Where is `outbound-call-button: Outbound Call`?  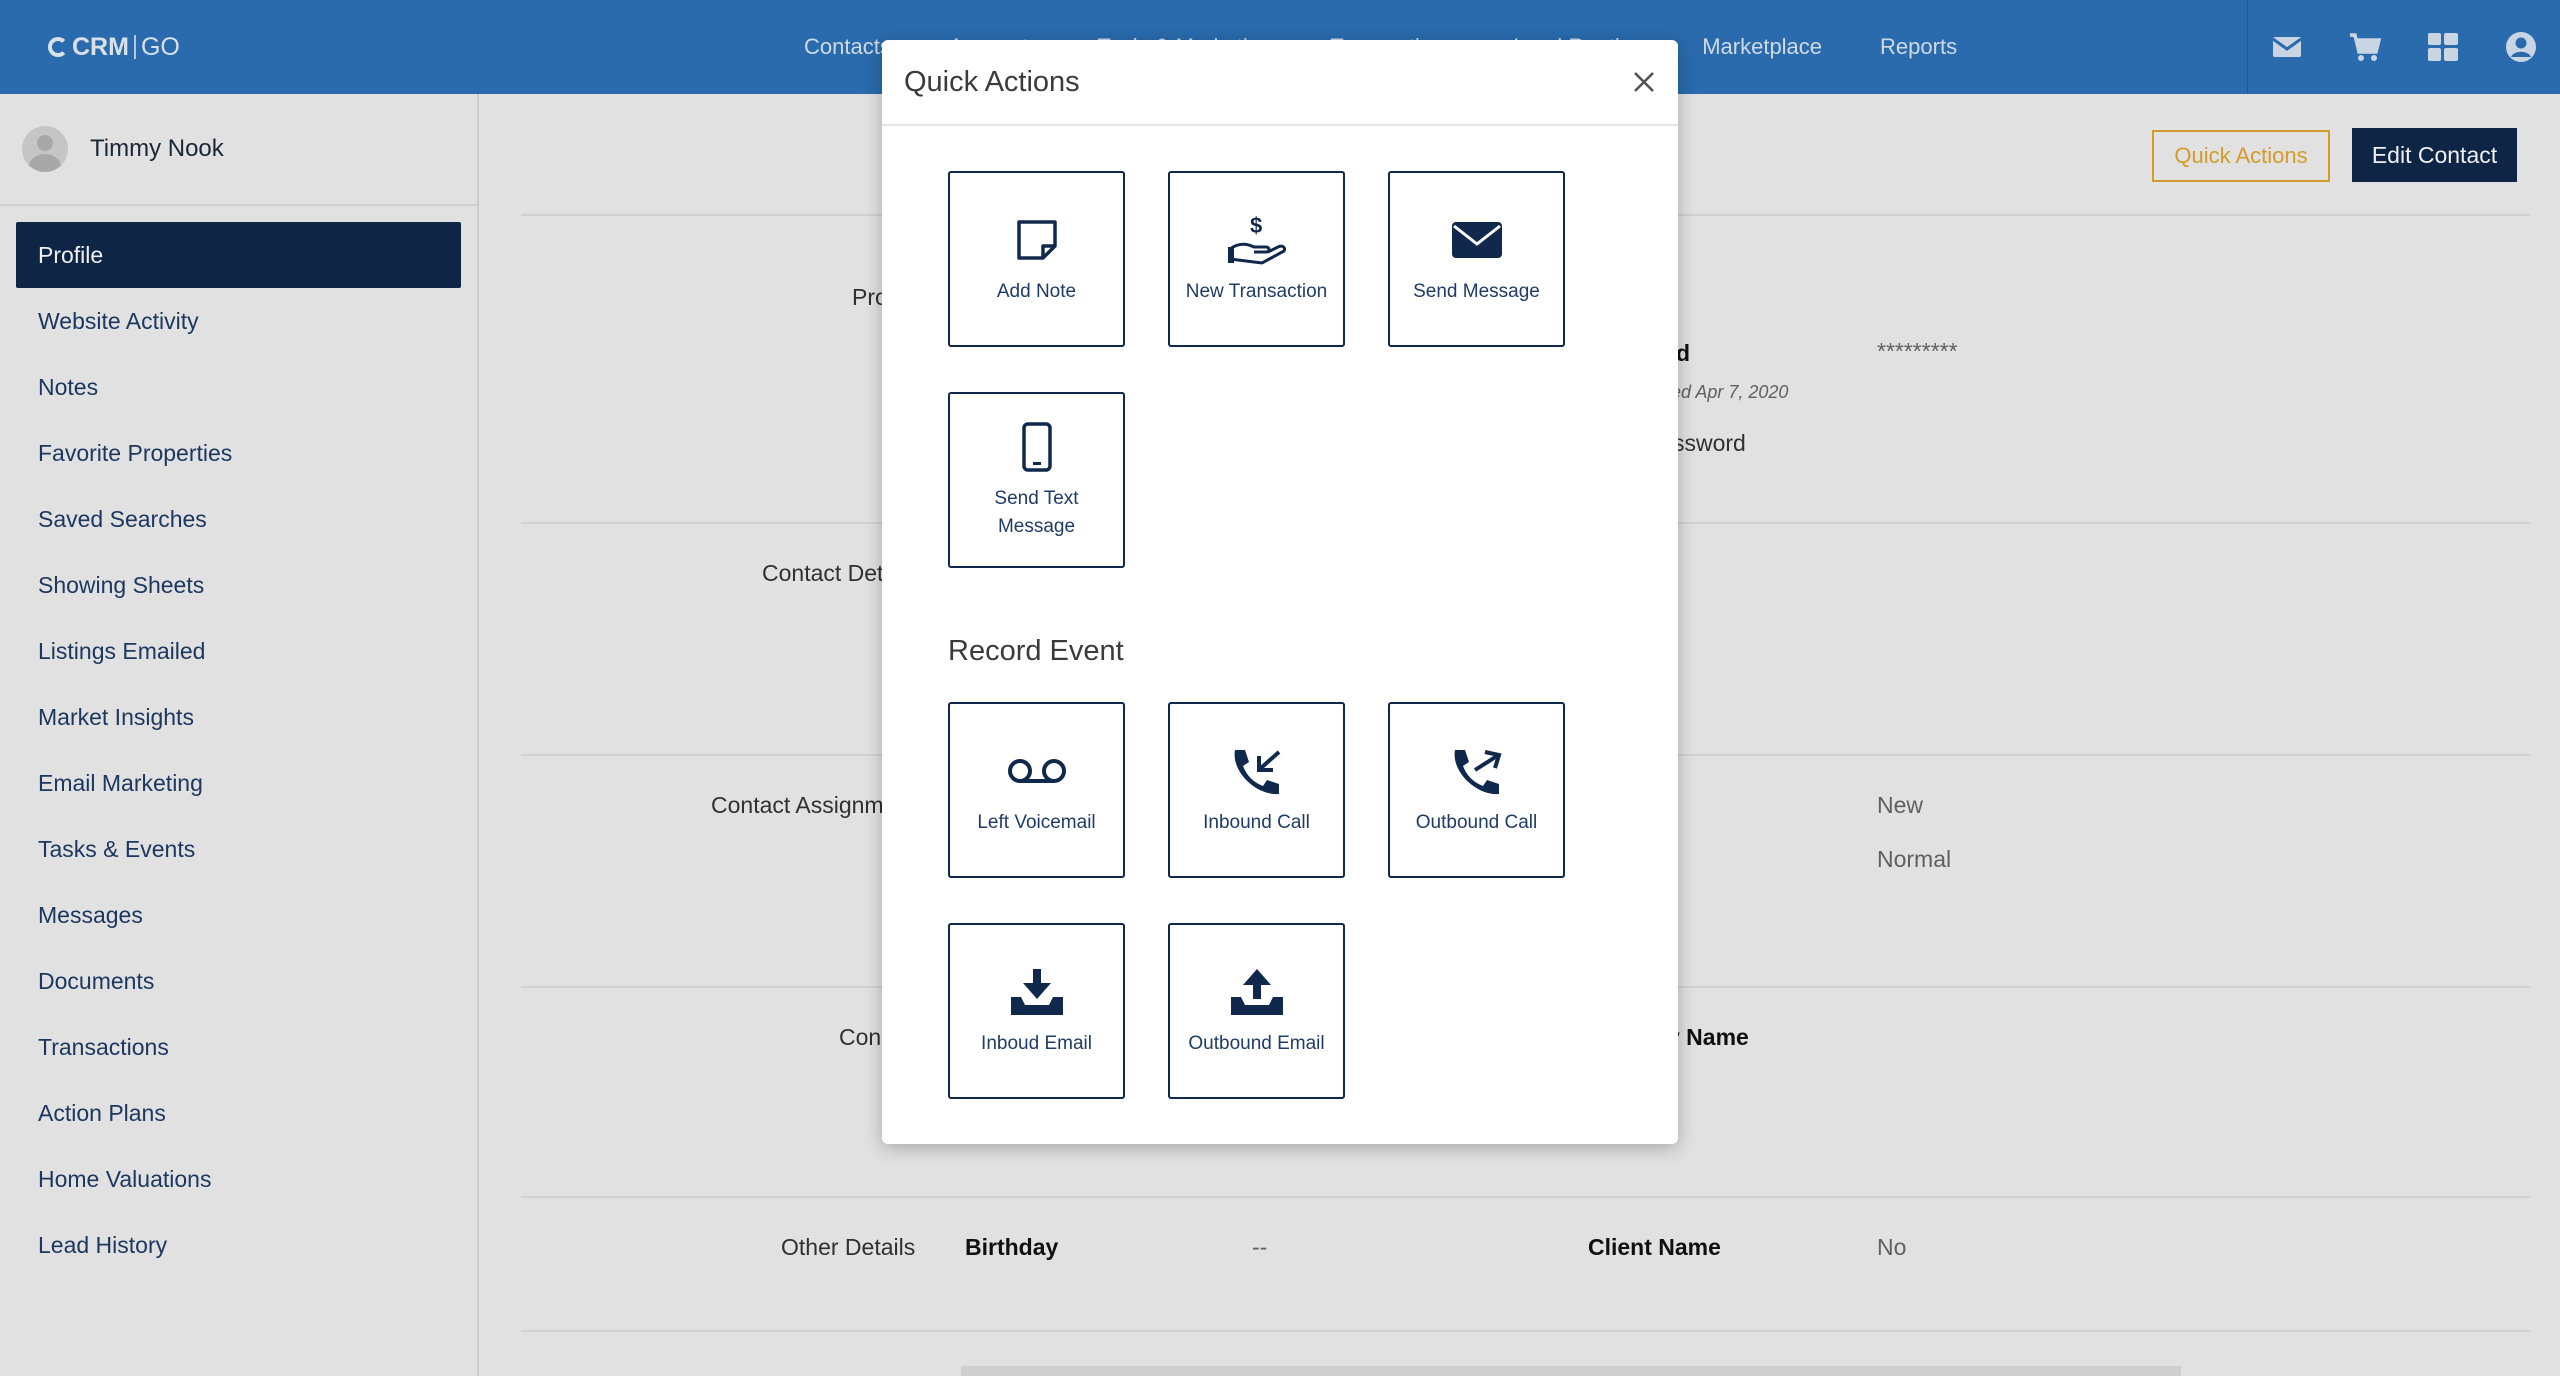 outbound-call-button: Outbound Call is located at coordinates (1476, 790).